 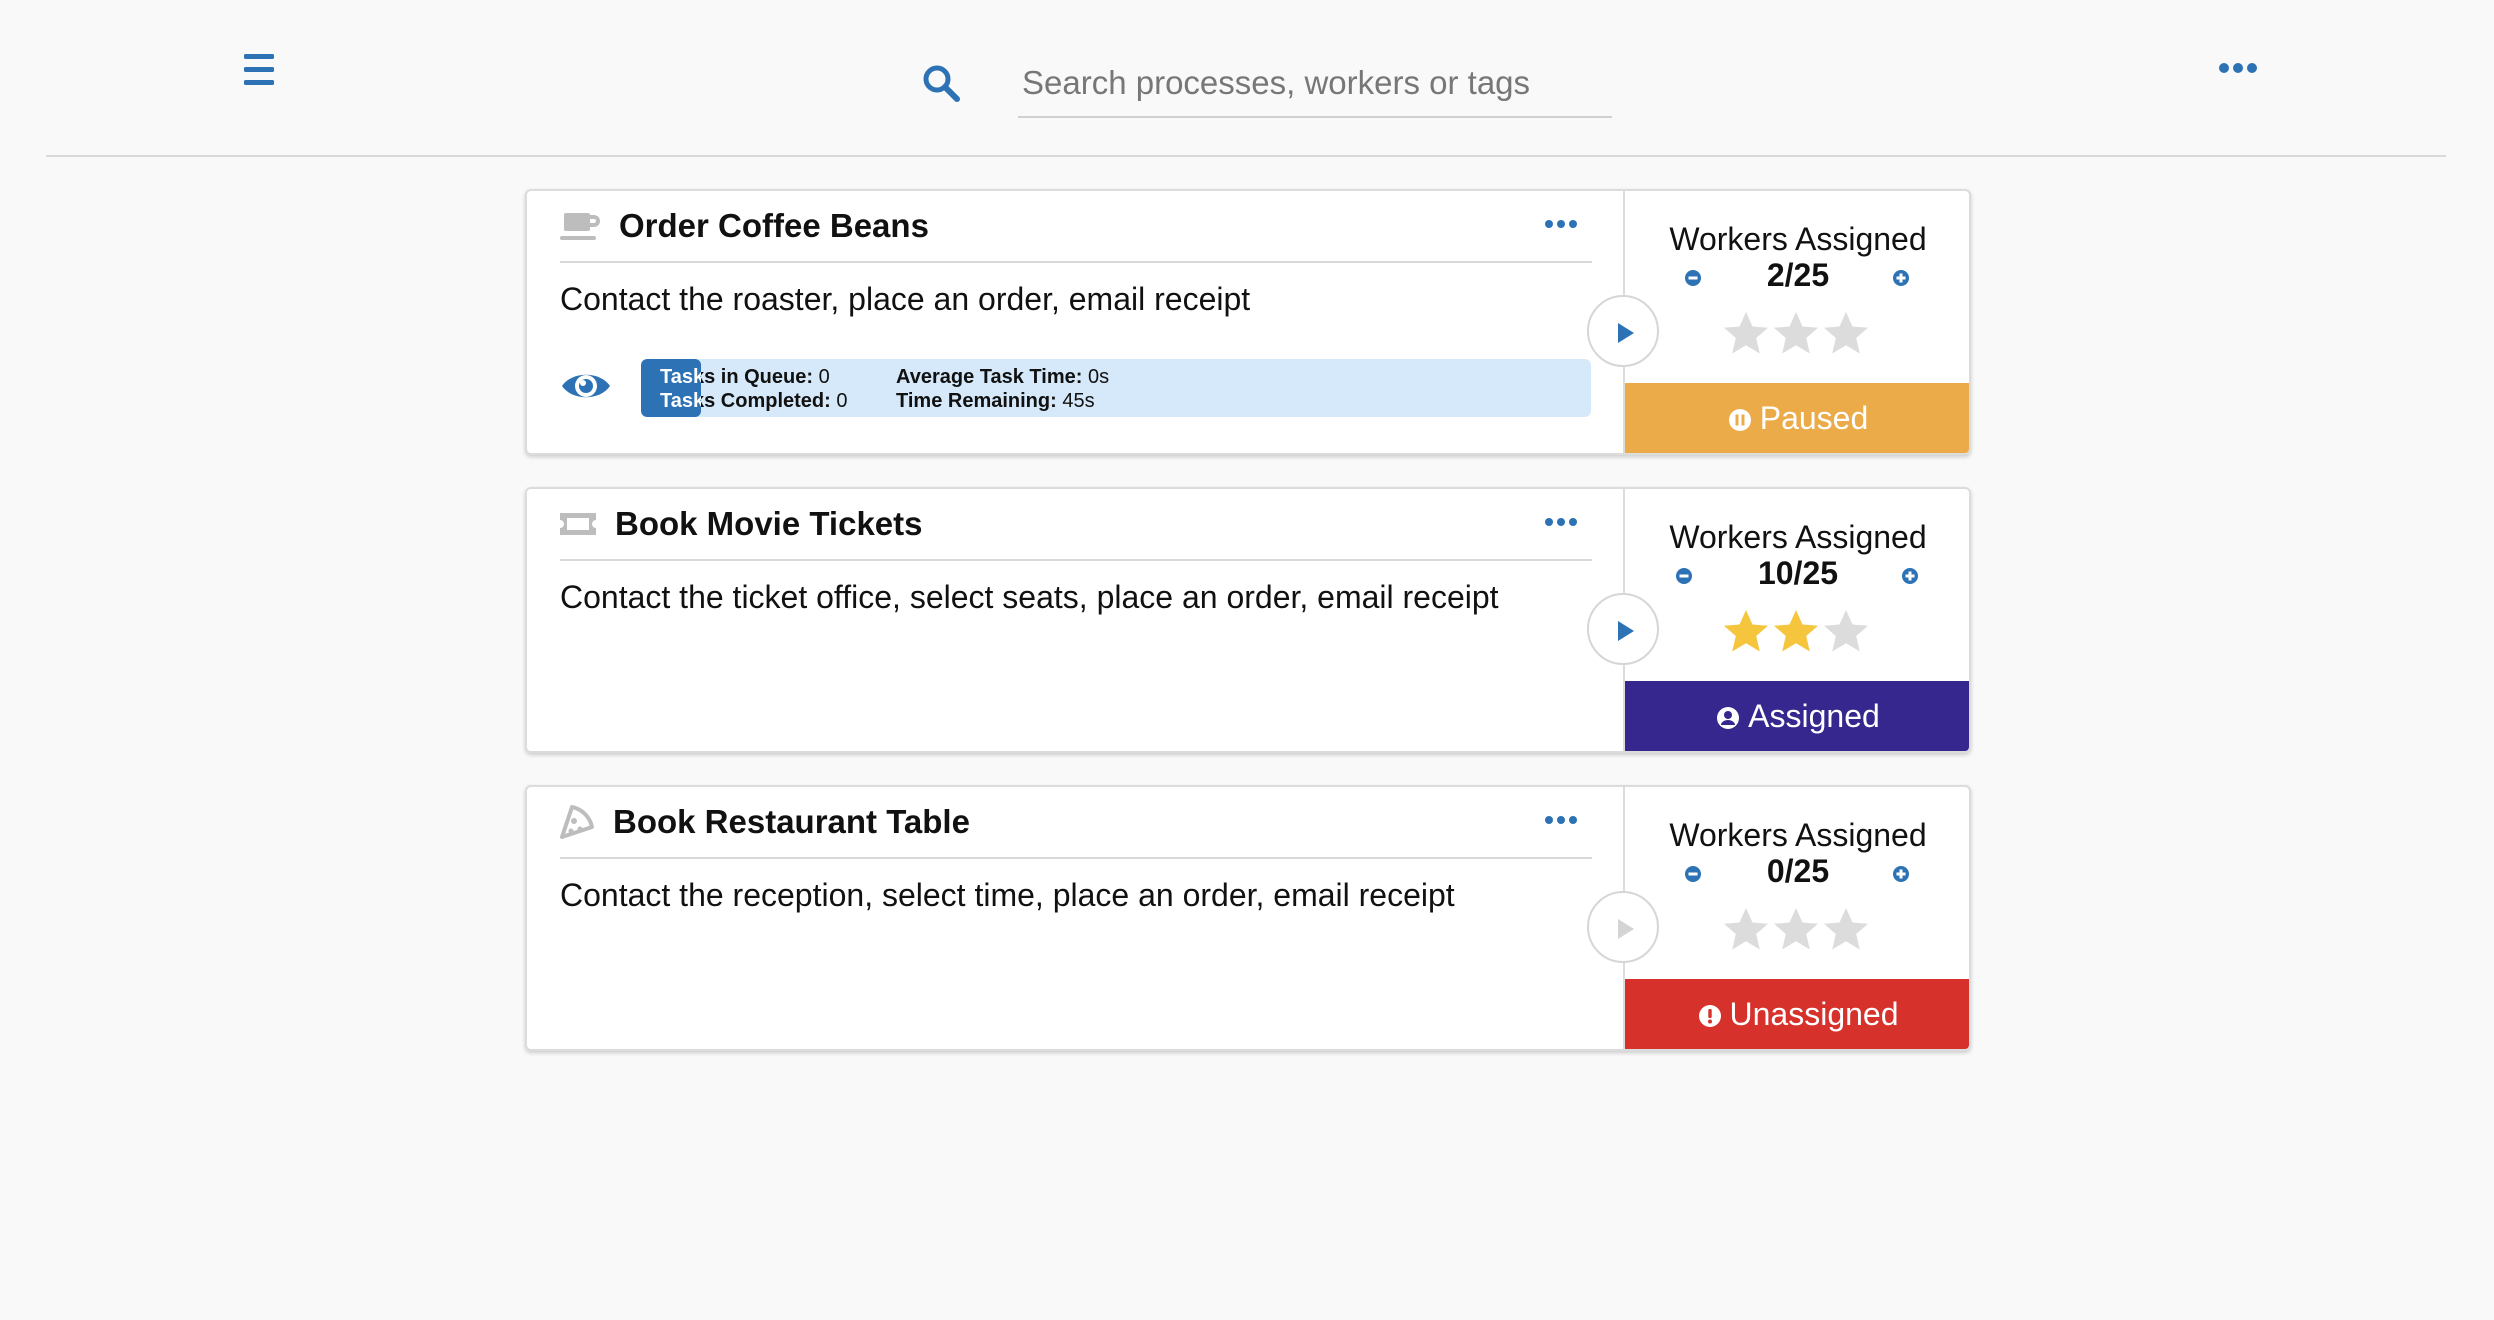 What do you see at coordinates (266, 70) in the screenshot?
I see `hamburger-menu-icon` at bounding box center [266, 70].